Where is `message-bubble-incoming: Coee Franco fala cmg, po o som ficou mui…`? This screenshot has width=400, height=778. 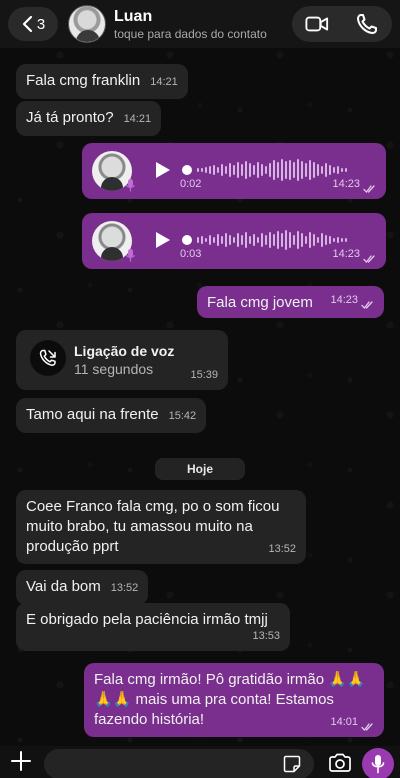
message-bubble-incoming: Coee Franco fala cmg, po o som ficou mui… is located at coordinates (161, 527).